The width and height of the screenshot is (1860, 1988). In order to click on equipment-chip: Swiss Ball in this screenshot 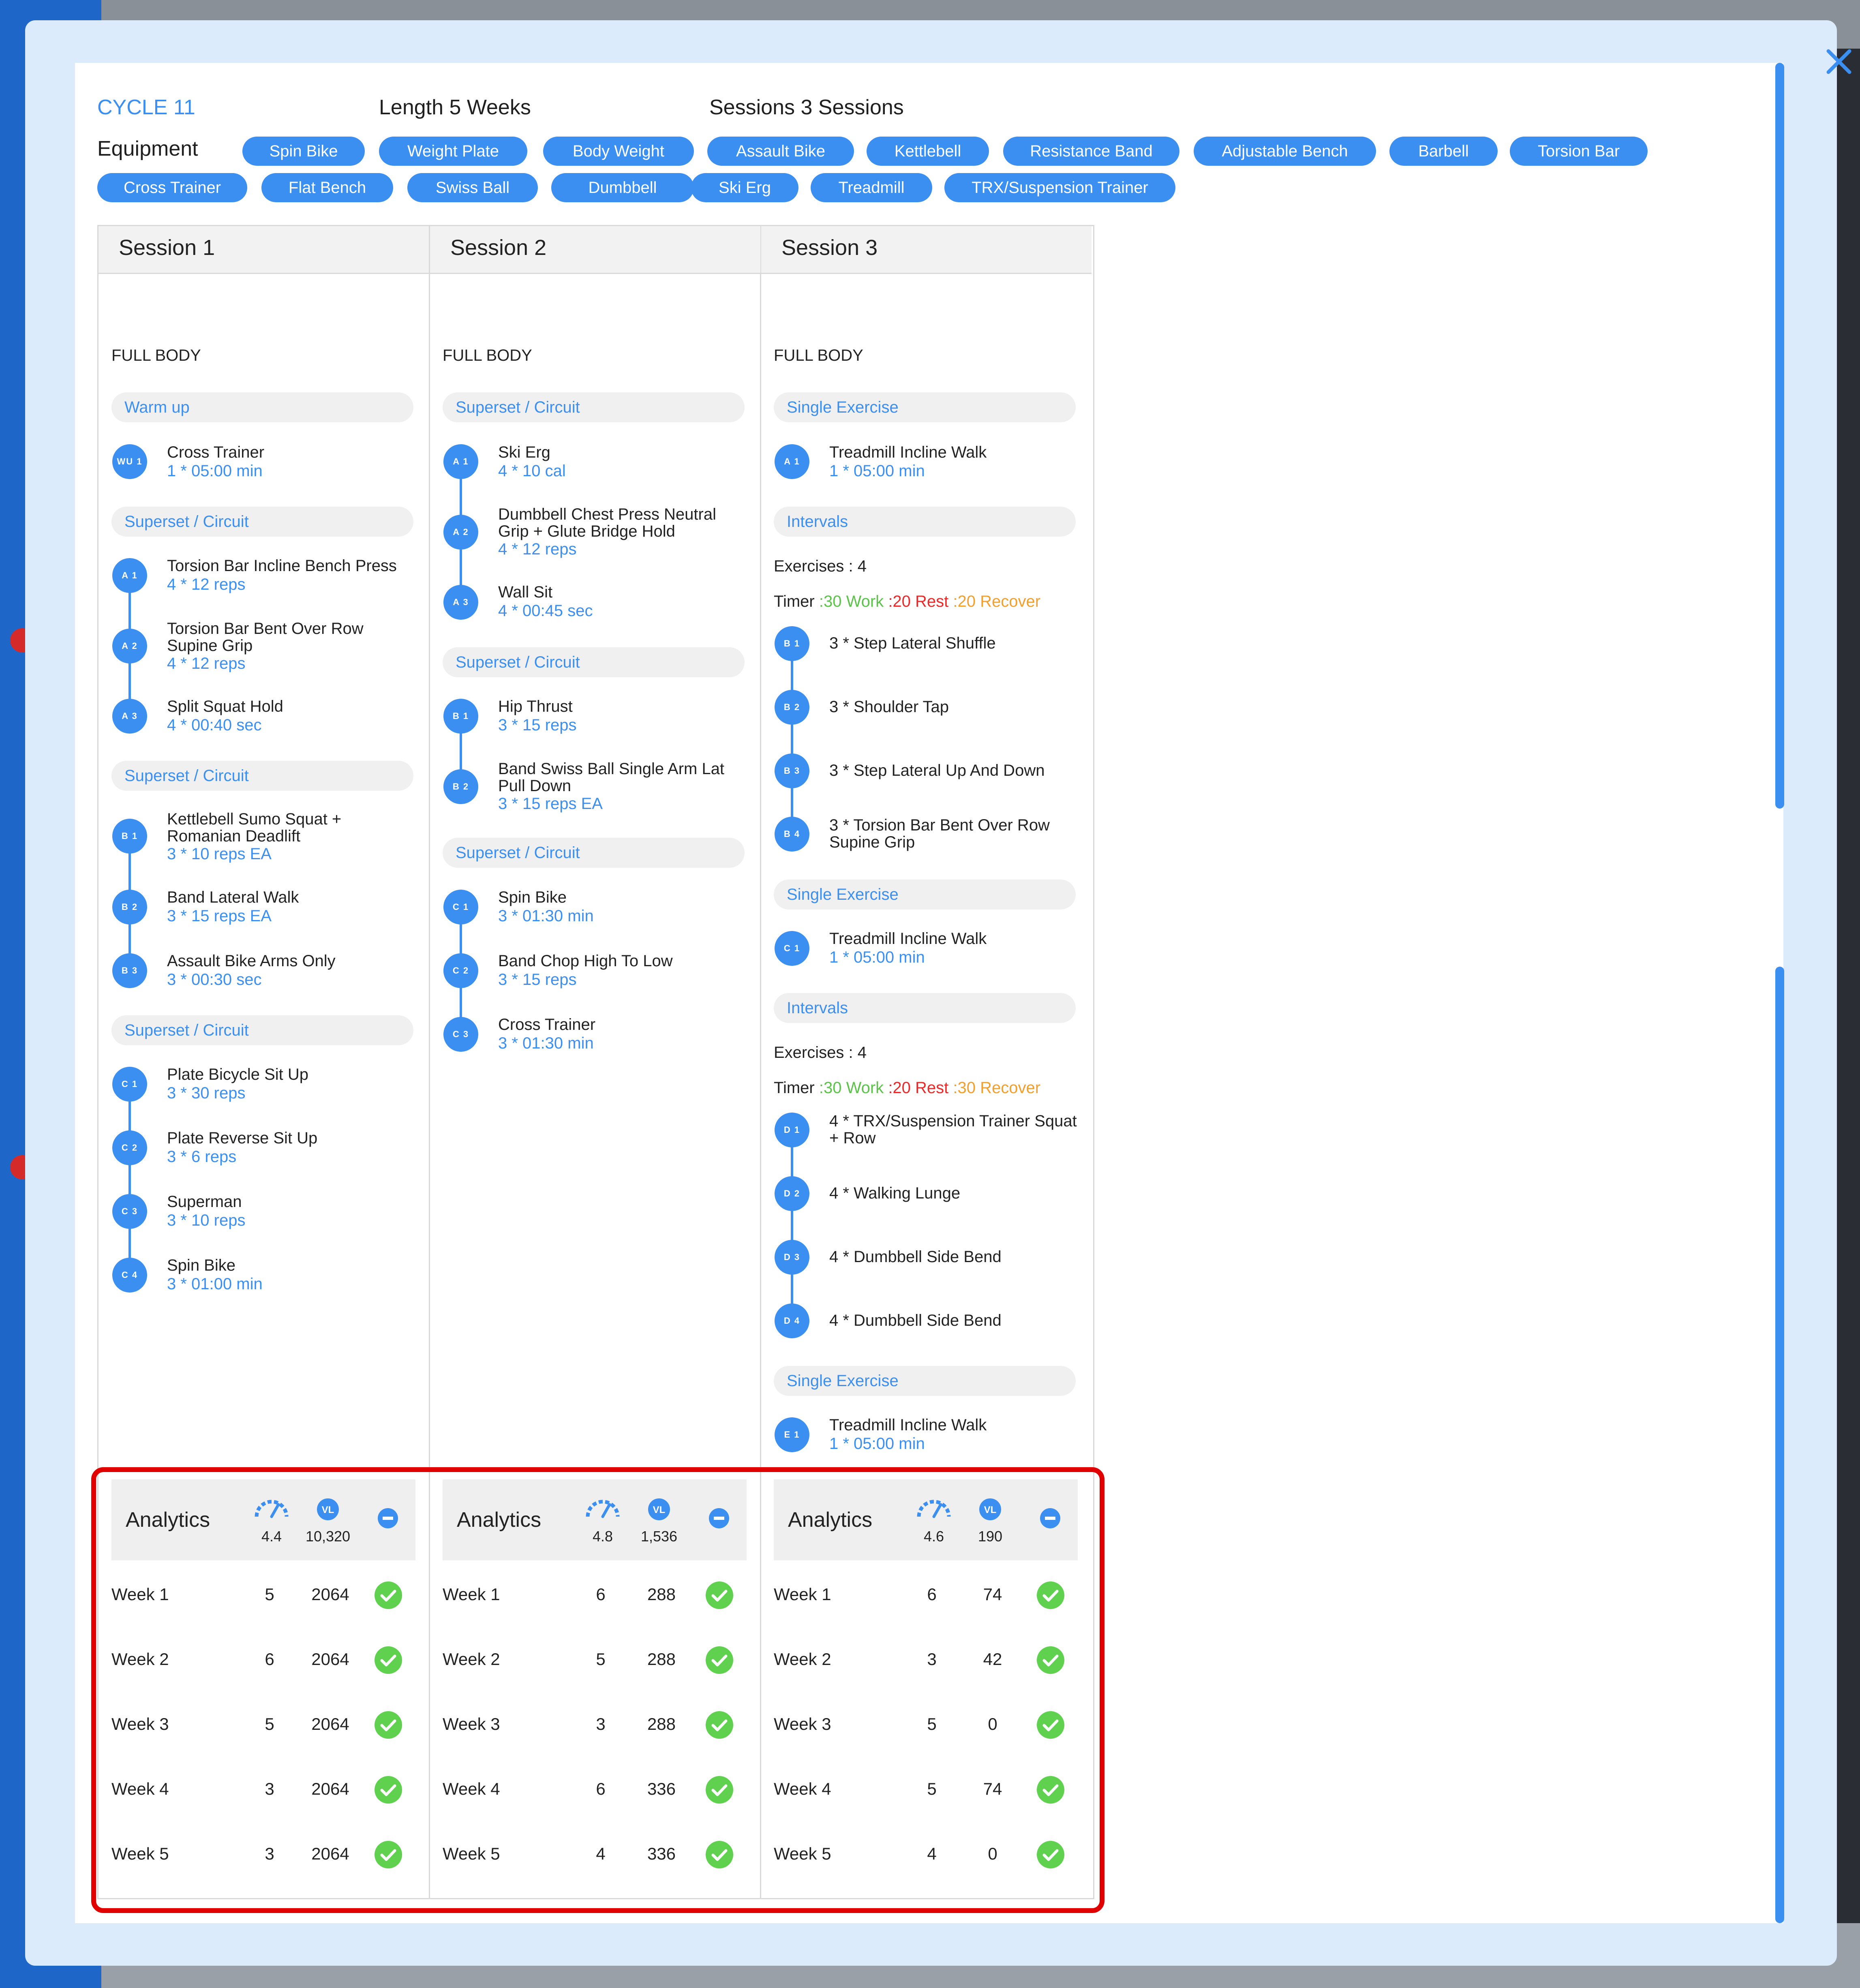, I will do `click(473, 187)`.